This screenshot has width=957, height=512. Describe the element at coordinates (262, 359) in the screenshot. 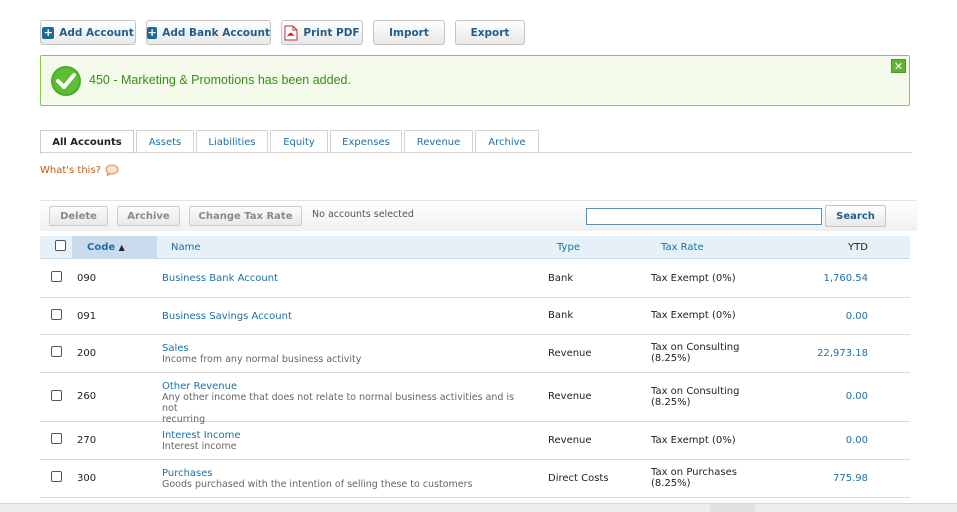

I see `account-description: Income from any normal business activity` at that location.